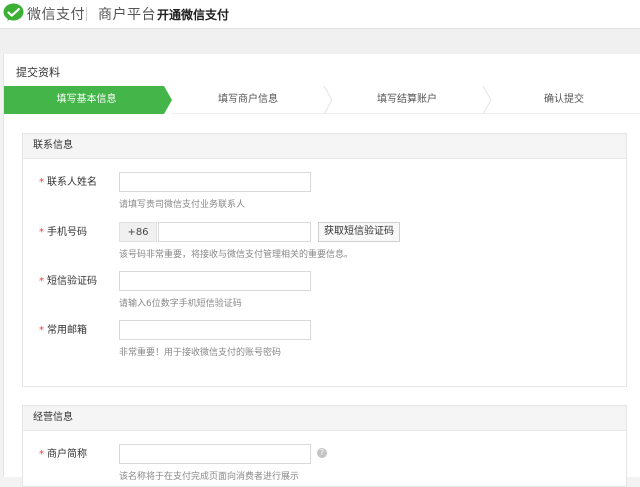 This screenshot has width=640, height=487. I want to click on email-input, so click(215, 330).